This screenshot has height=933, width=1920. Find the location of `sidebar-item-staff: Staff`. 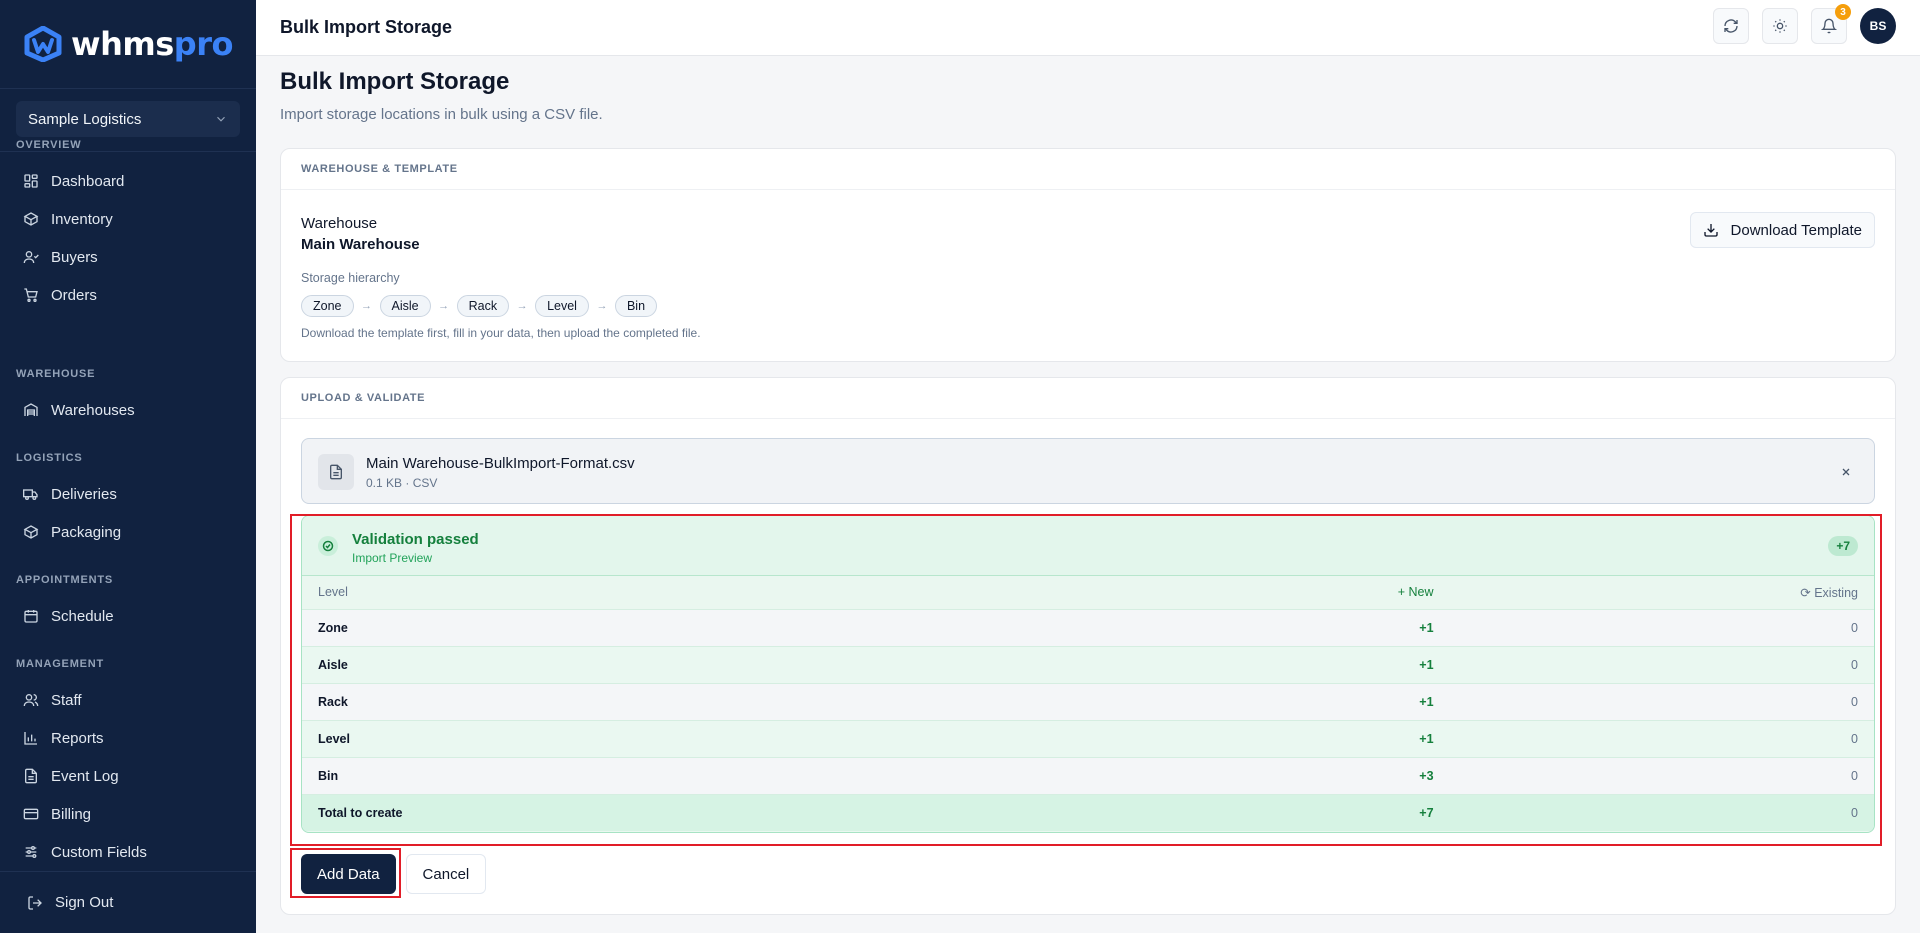

sidebar-item-staff: Staff is located at coordinates (128, 700).